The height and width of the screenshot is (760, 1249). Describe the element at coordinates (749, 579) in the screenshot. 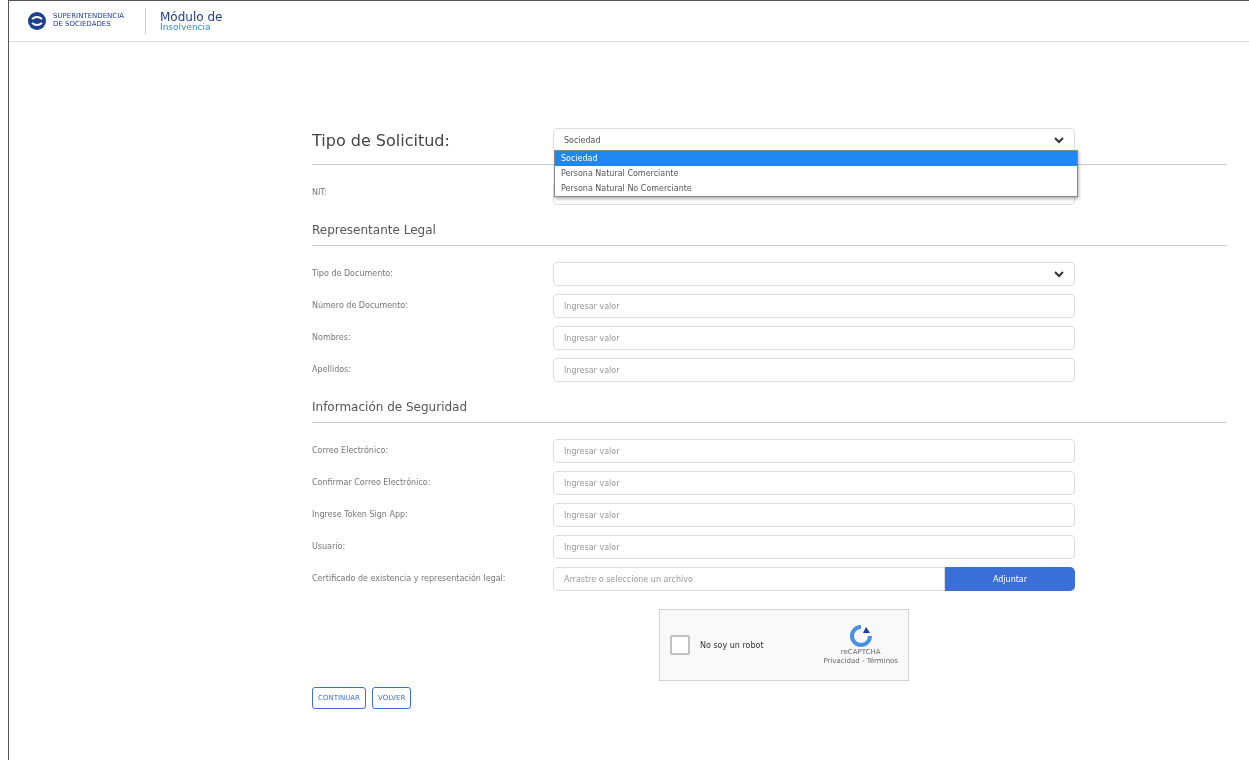

I see `file-field: Arrastre o seleccione un archivo` at that location.